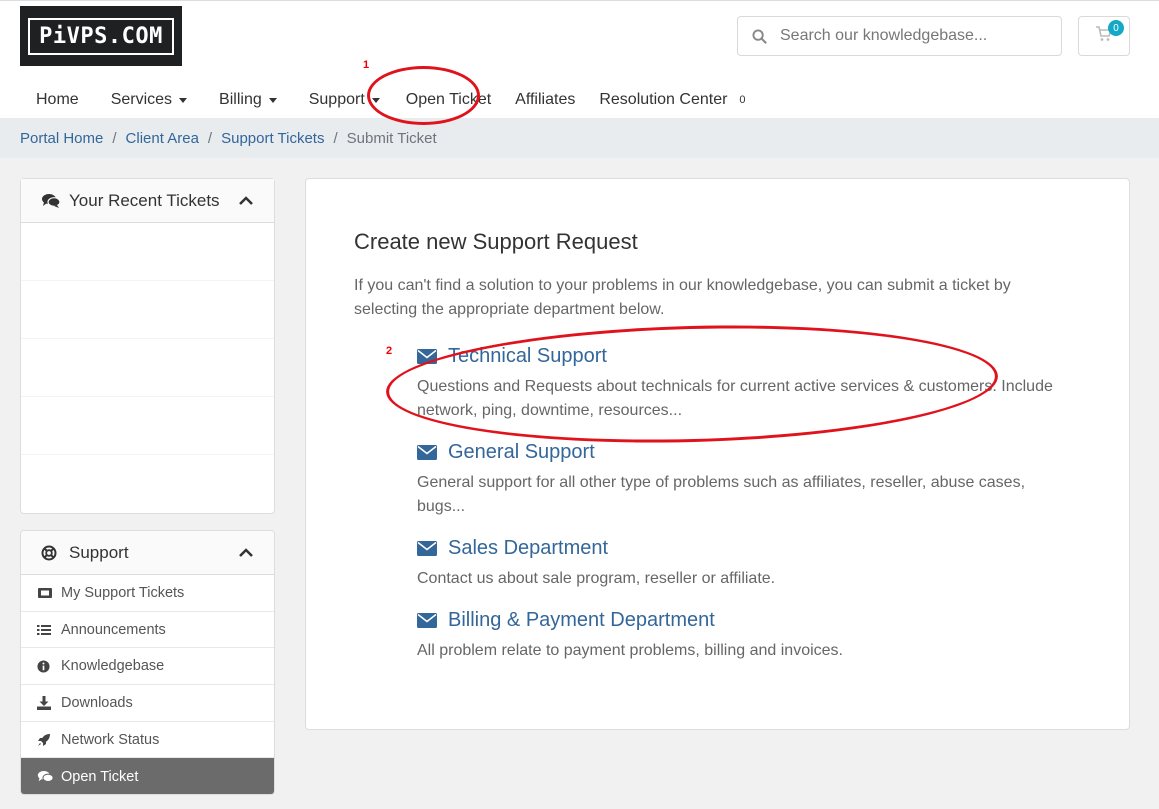  I want to click on nav-support-label: Support, so click(336, 99).